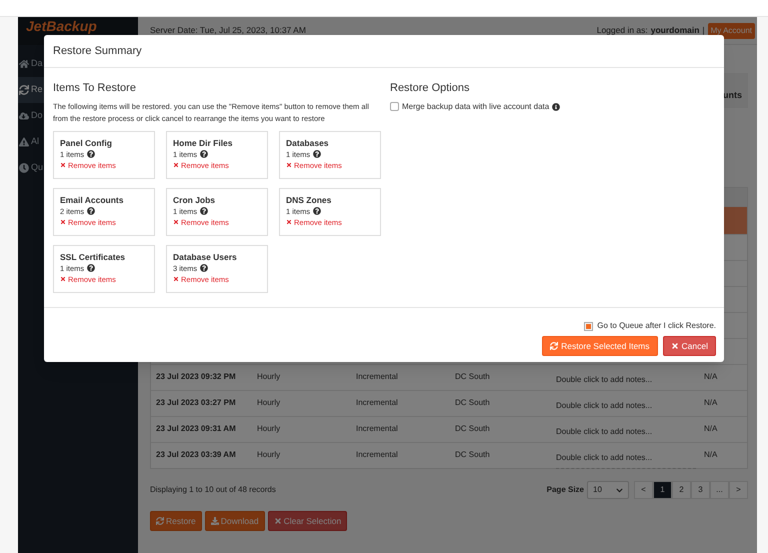 The width and height of the screenshot is (768, 553). What do you see at coordinates (675, 30) in the screenshot?
I see `username: yourdomain` at bounding box center [675, 30].